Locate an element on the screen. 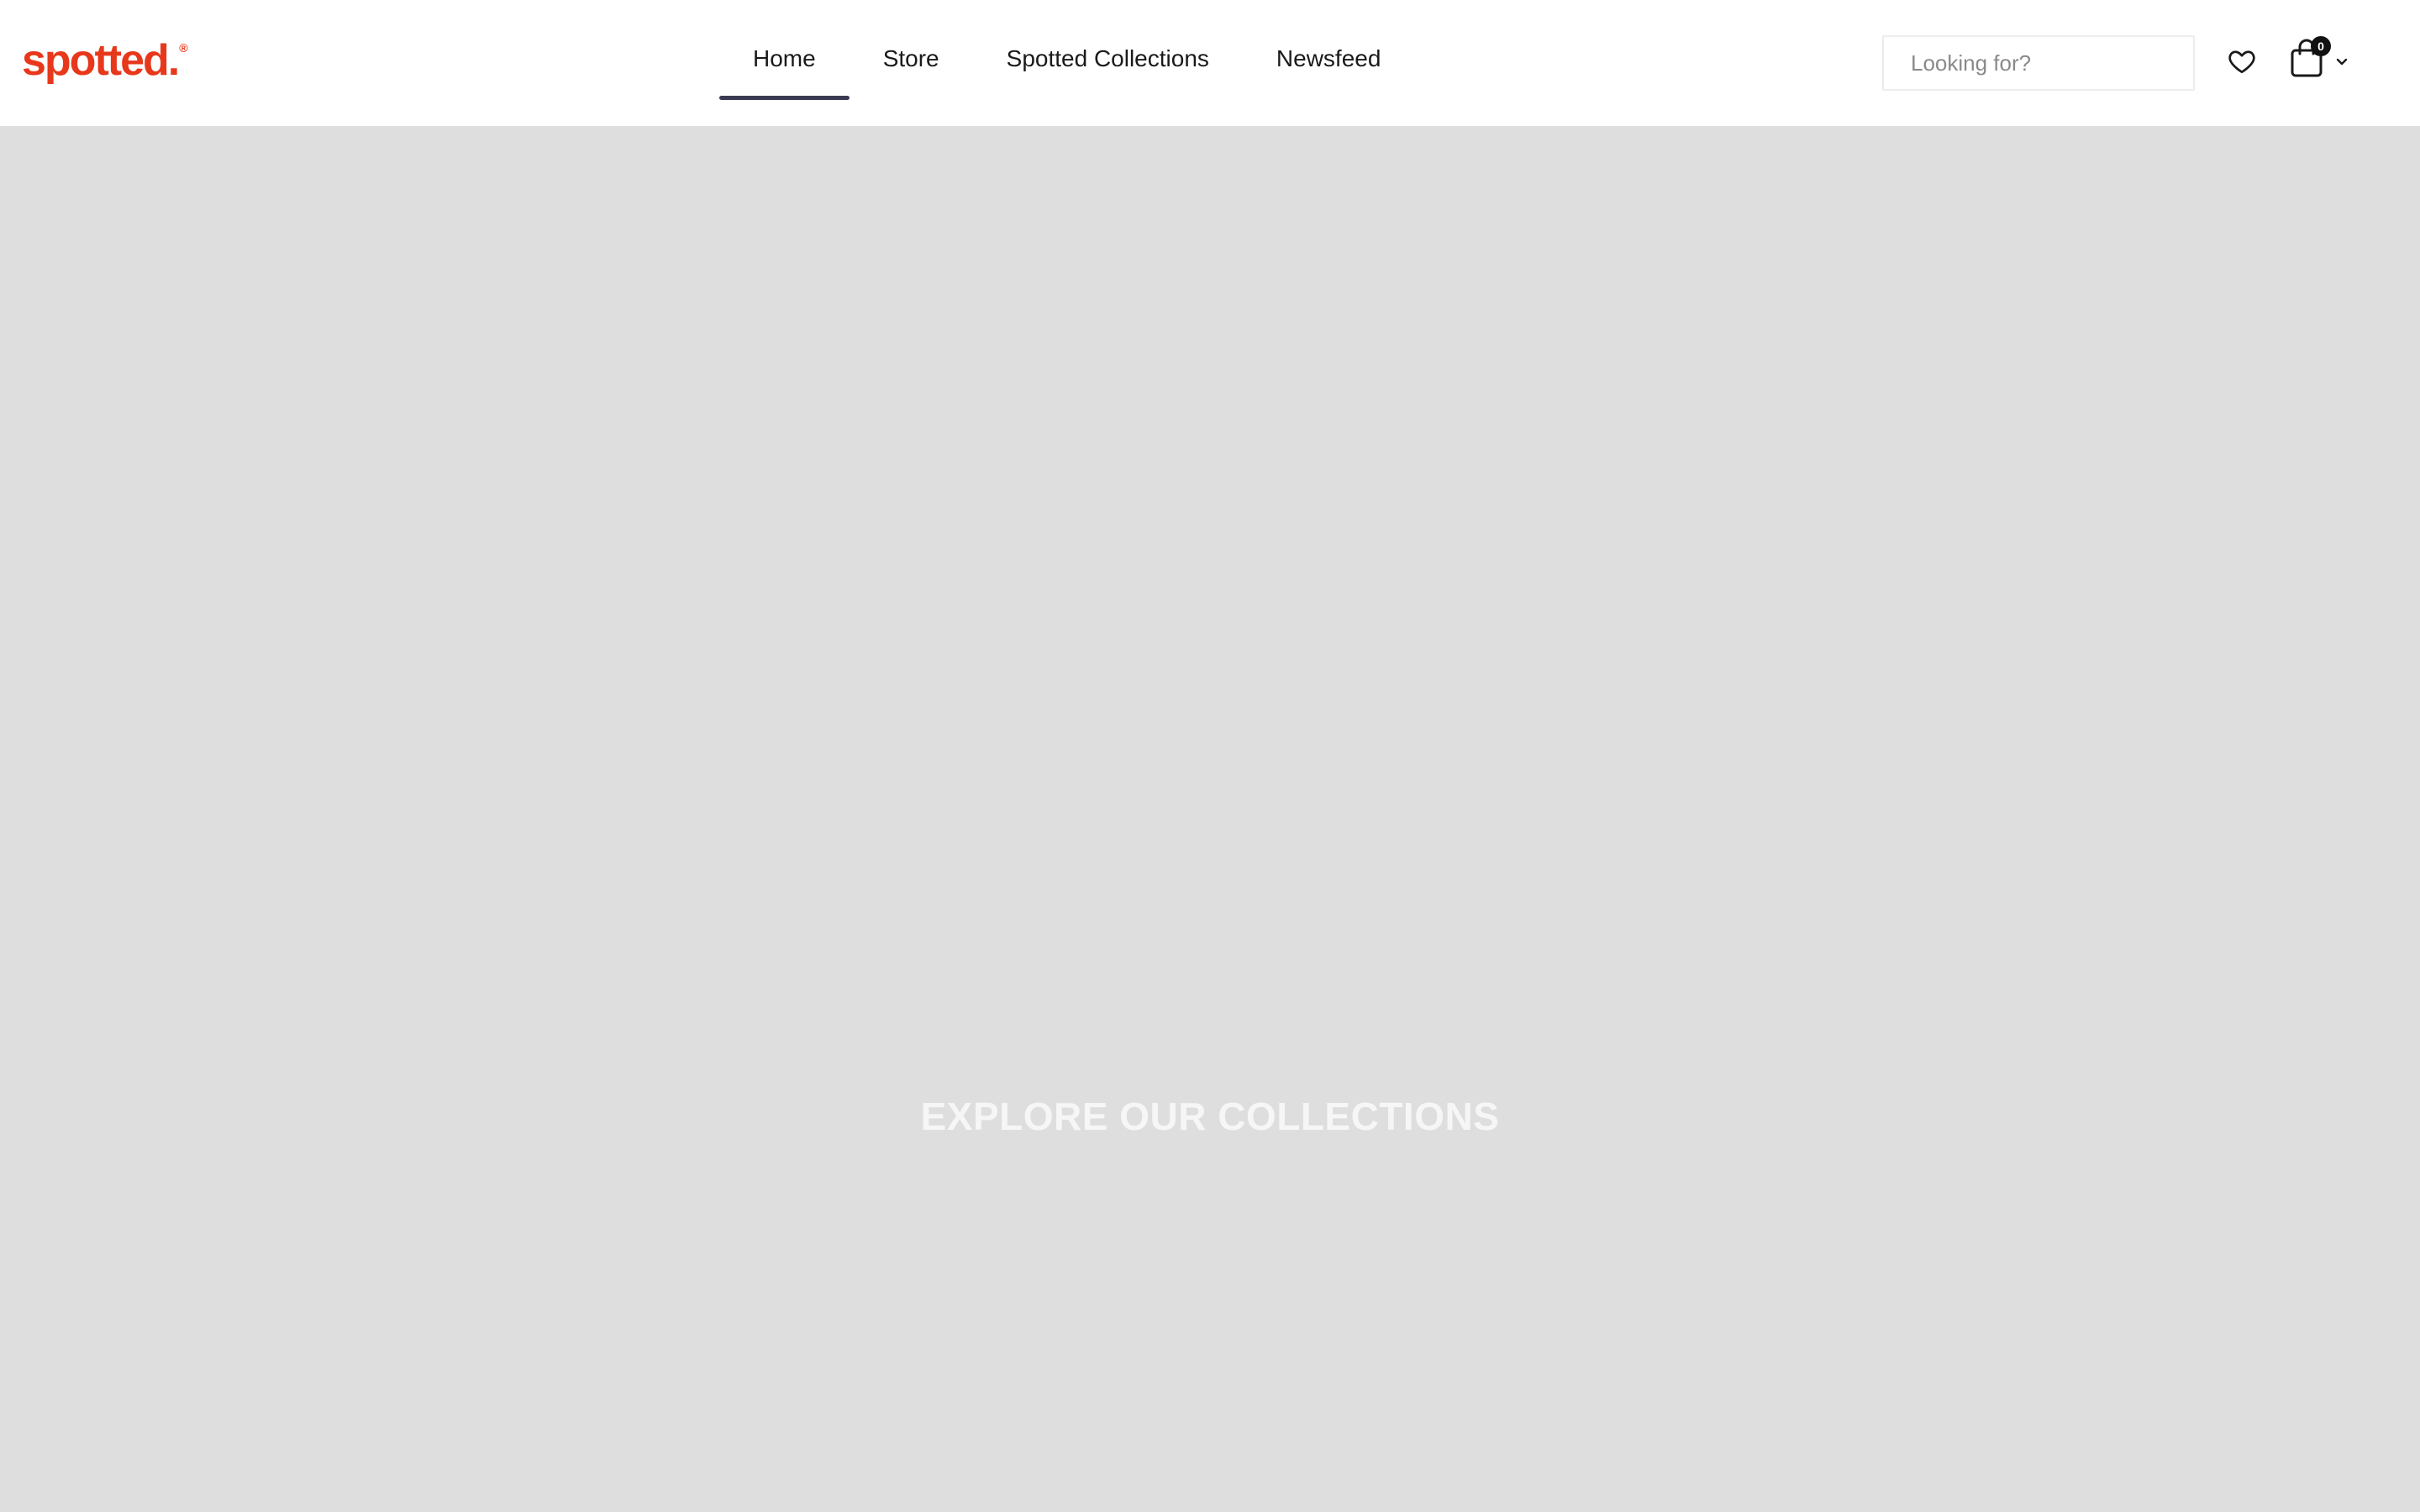 This screenshot has width=2420, height=1512. nav-item-label: Newsfeed is located at coordinates (1328, 58).